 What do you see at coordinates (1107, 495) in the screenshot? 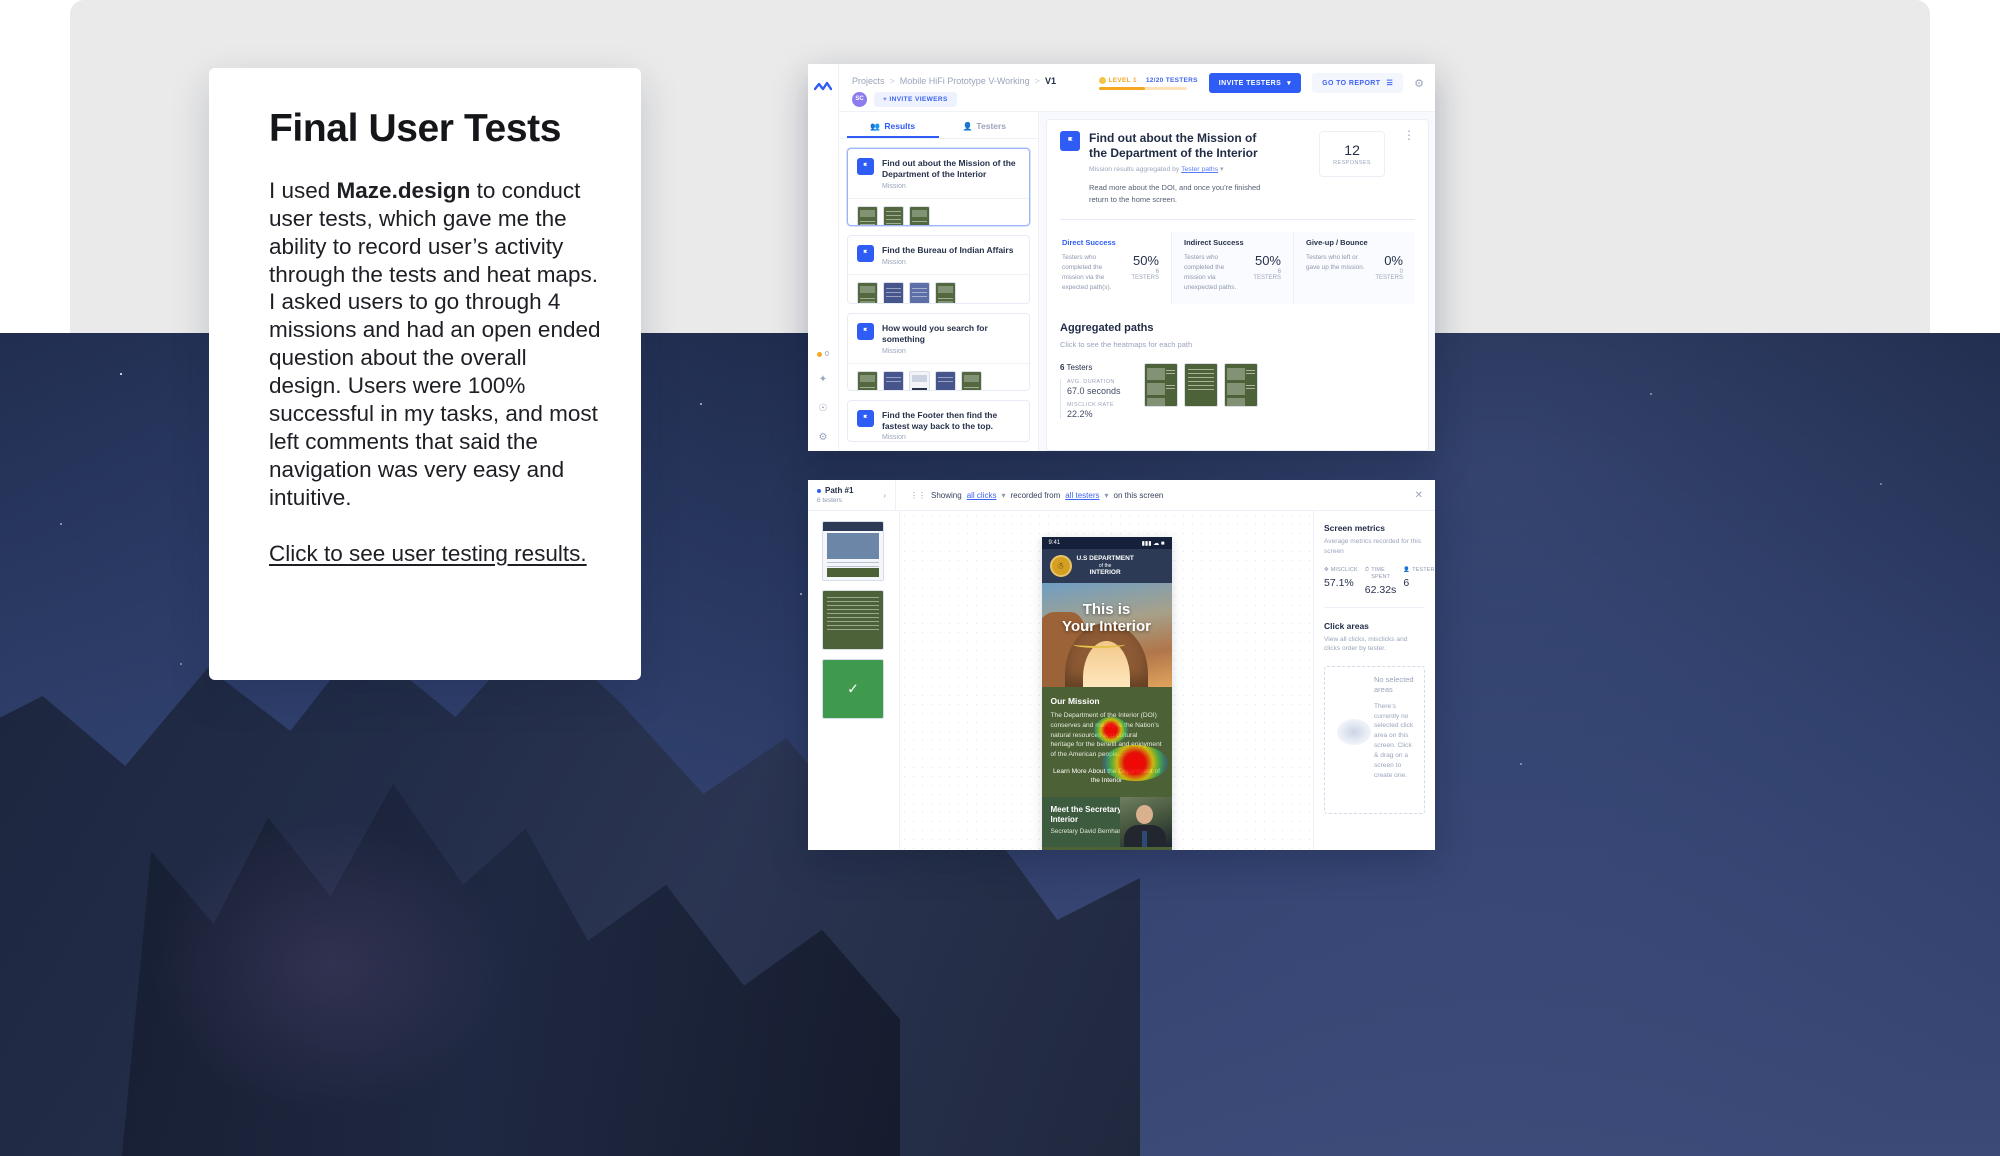
I see `chevron-down-icon-2: ▾` at bounding box center [1107, 495].